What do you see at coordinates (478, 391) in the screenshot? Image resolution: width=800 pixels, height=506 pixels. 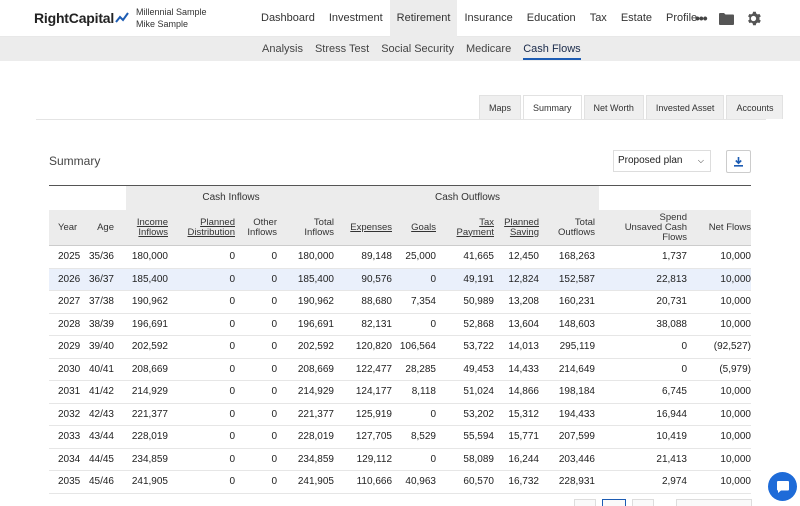 I see `cell-payment: 51,024` at bounding box center [478, 391].